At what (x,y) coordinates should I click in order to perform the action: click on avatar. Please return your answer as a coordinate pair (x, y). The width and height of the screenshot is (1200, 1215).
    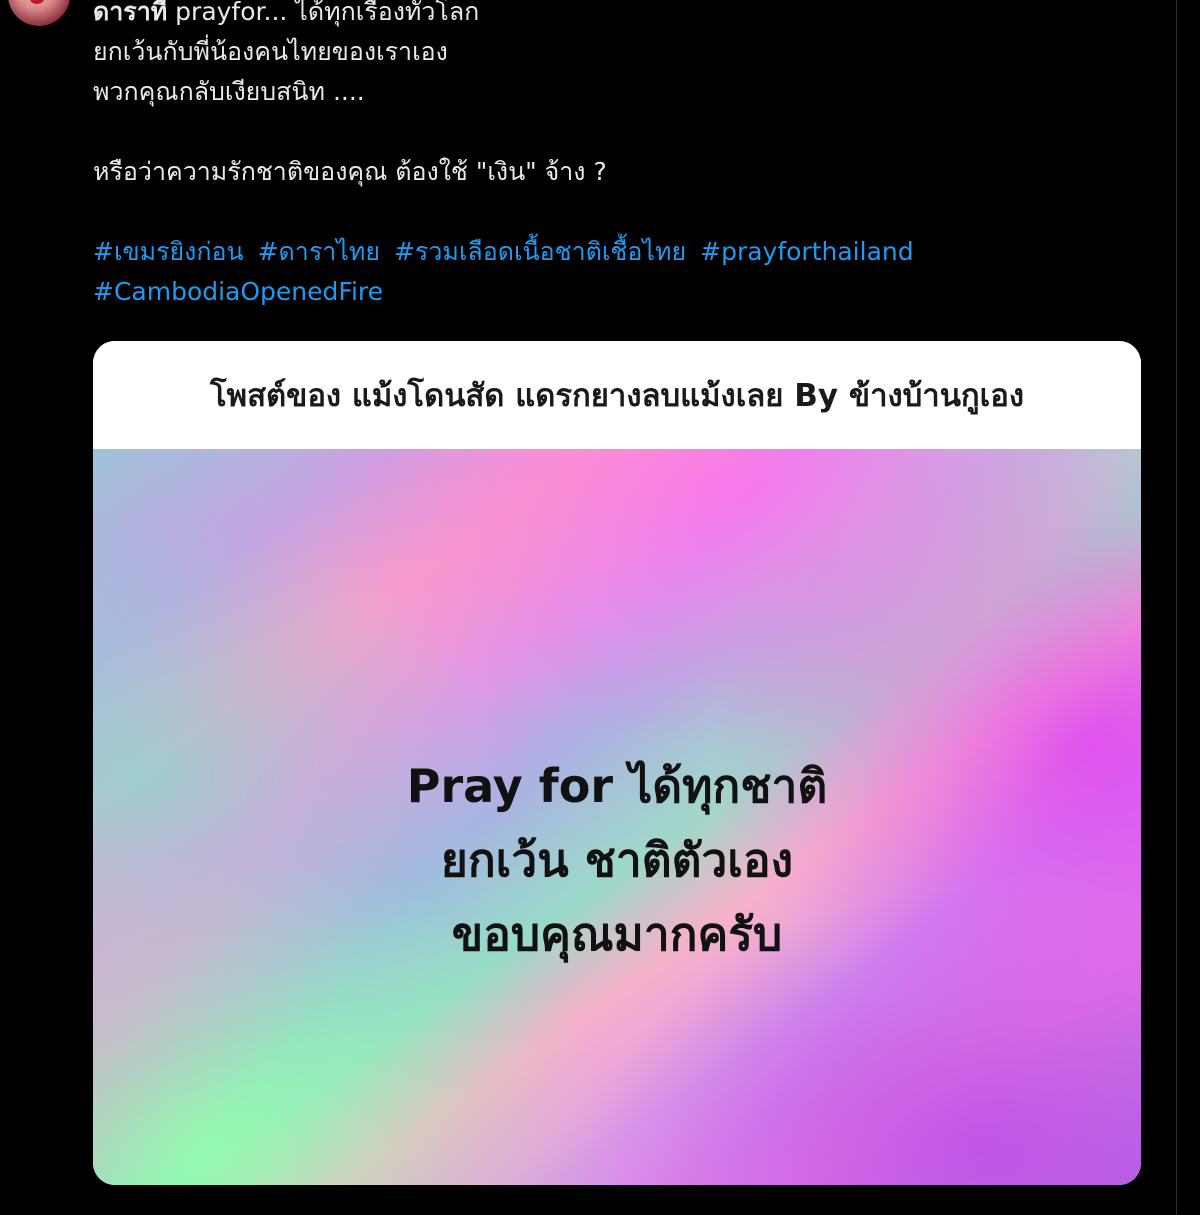
    Looking at the image, I should click on (39, 13).